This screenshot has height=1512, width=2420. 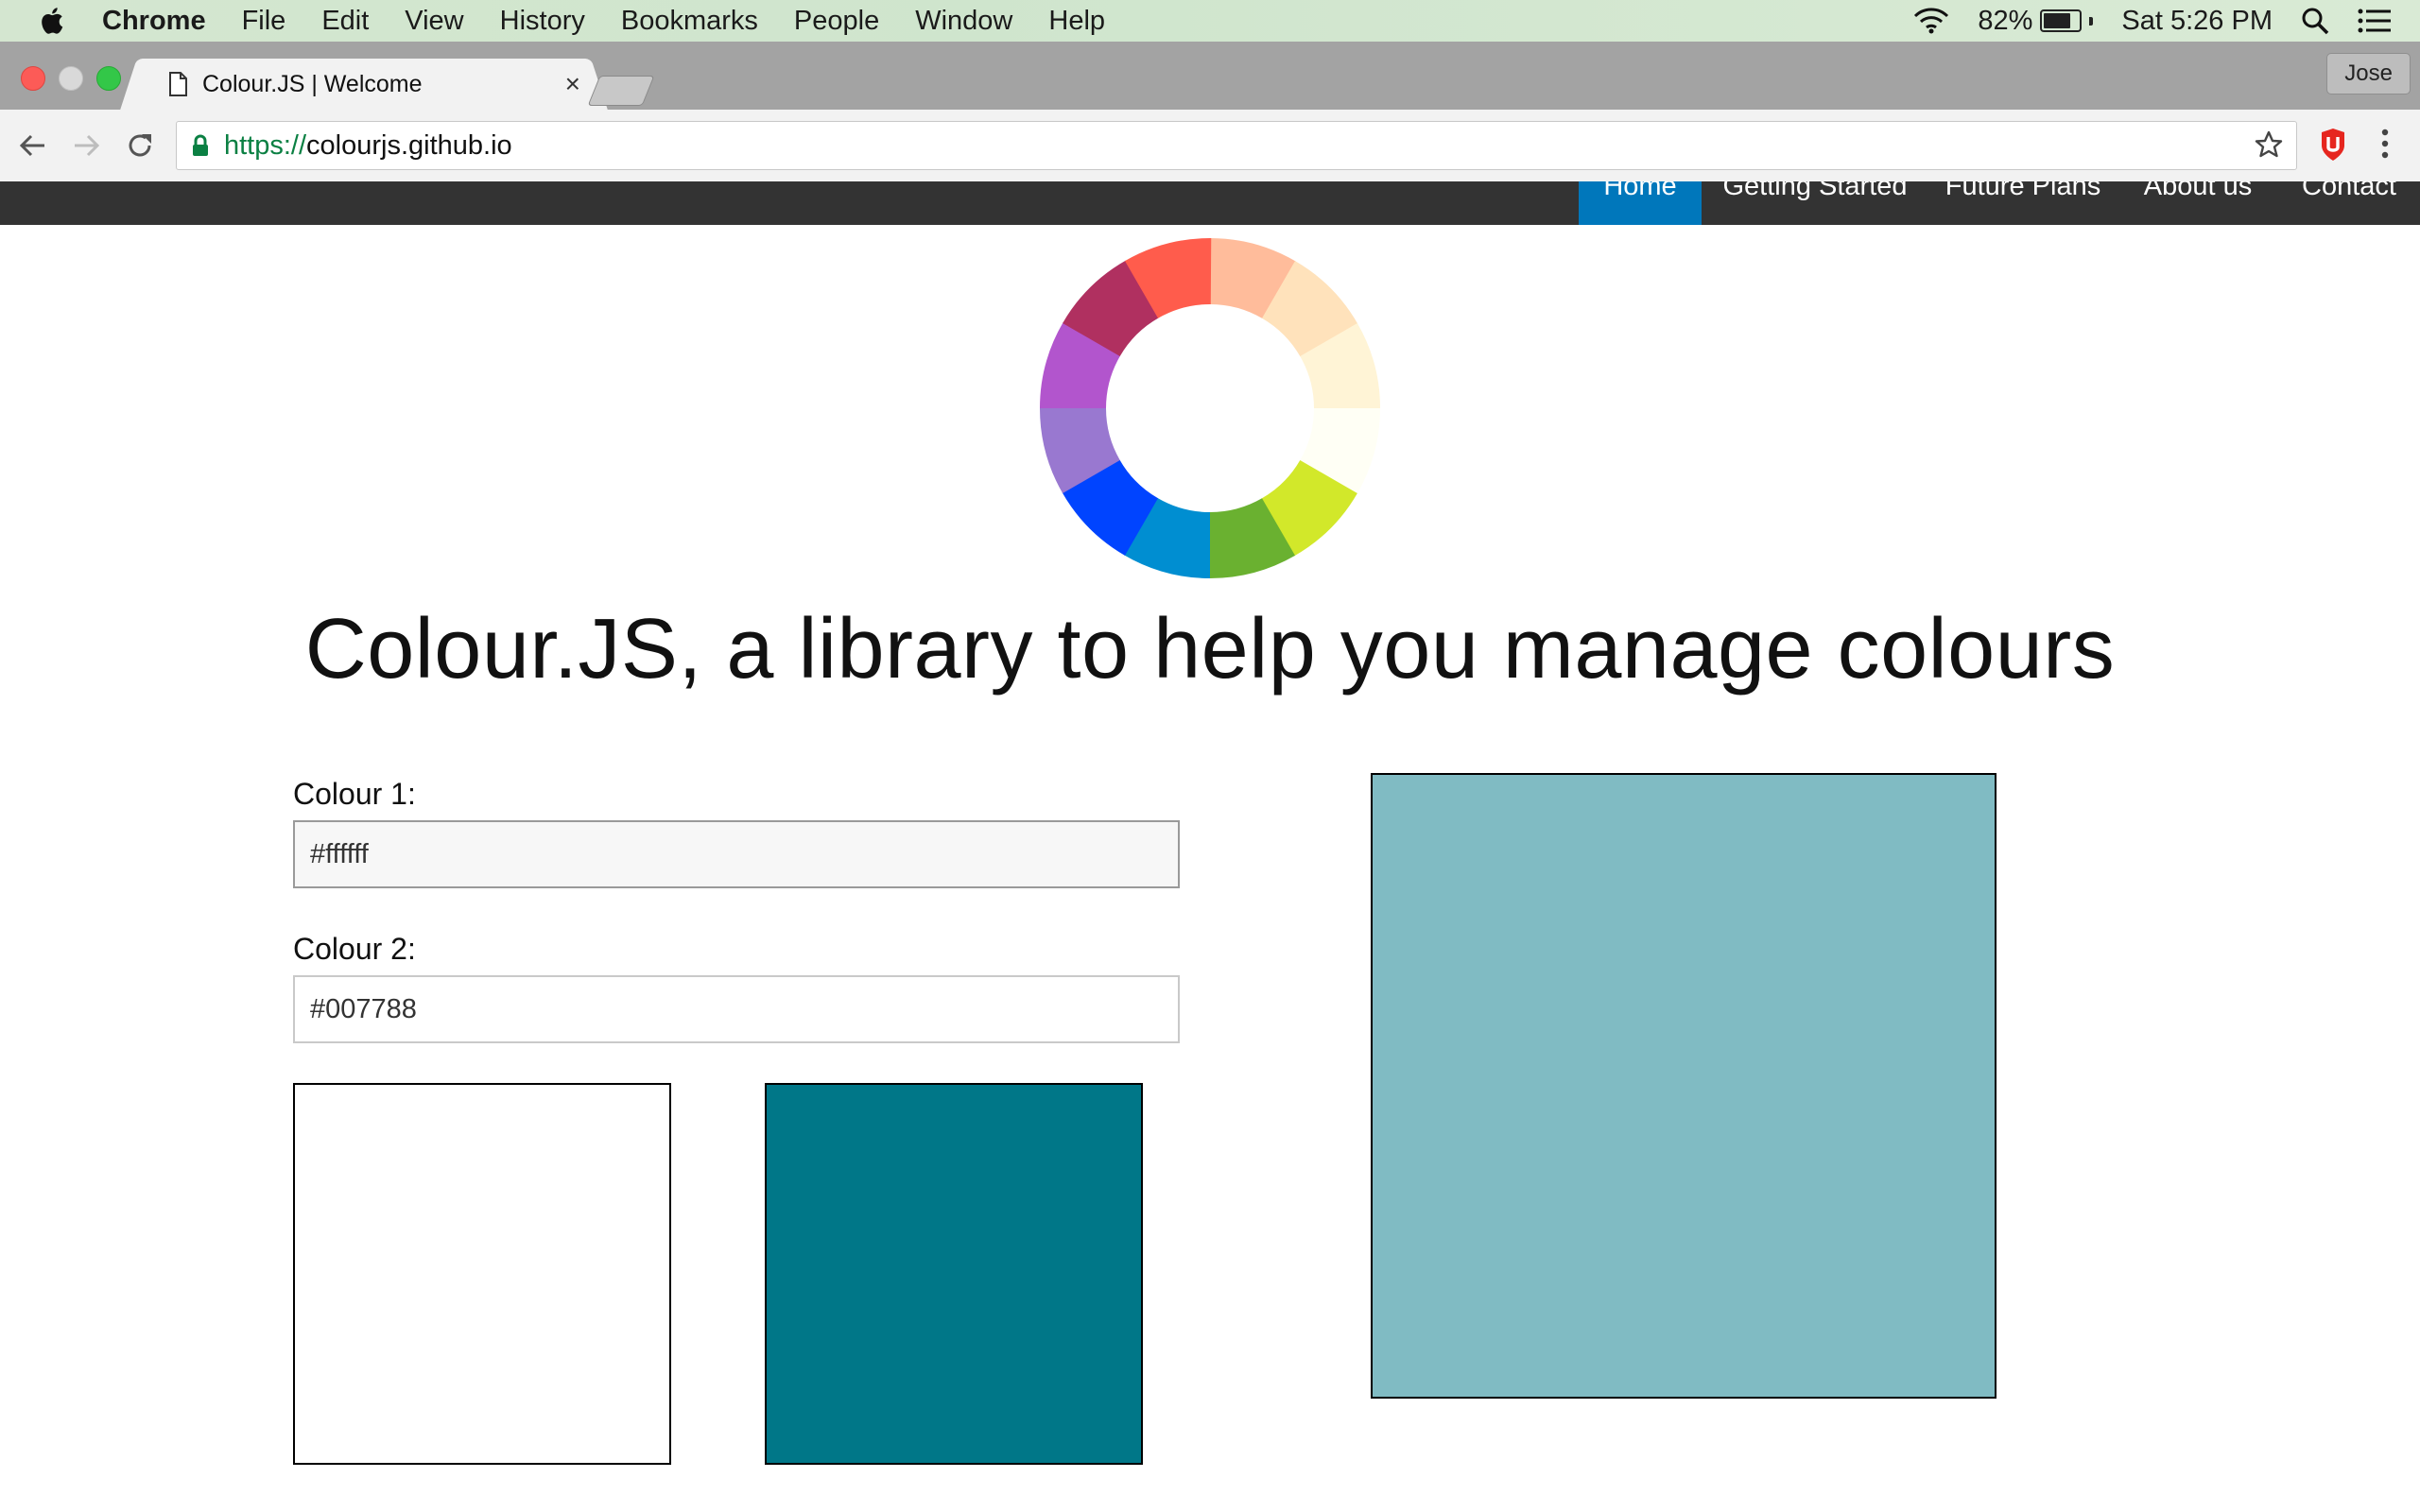 What do you see at coordinates (1931, 21) in the screenshot?
I see `wifi-icon` at bounding box center [1931, 21].